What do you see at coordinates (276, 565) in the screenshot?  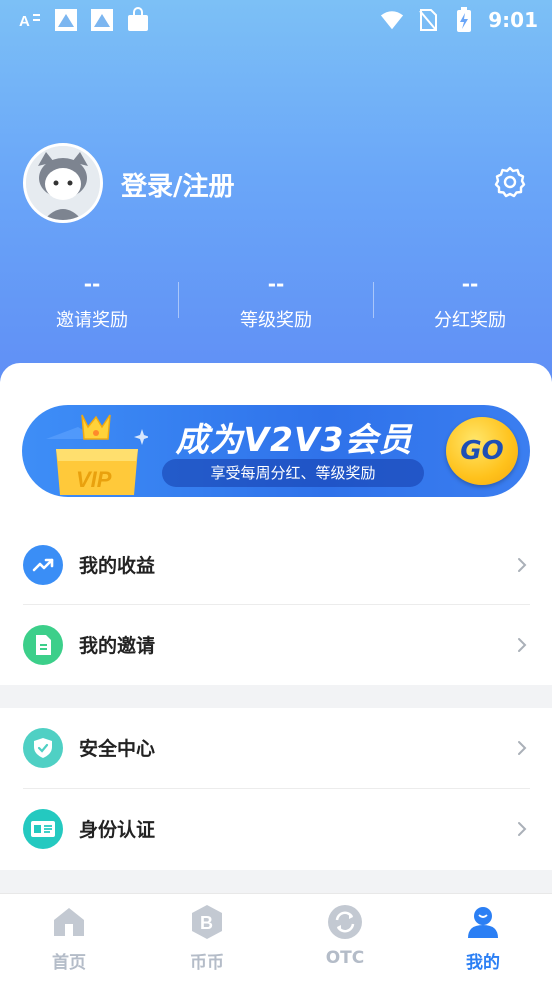 I see `menu-item-my-earnings: 我的收益` at bounding box center [276, 565].